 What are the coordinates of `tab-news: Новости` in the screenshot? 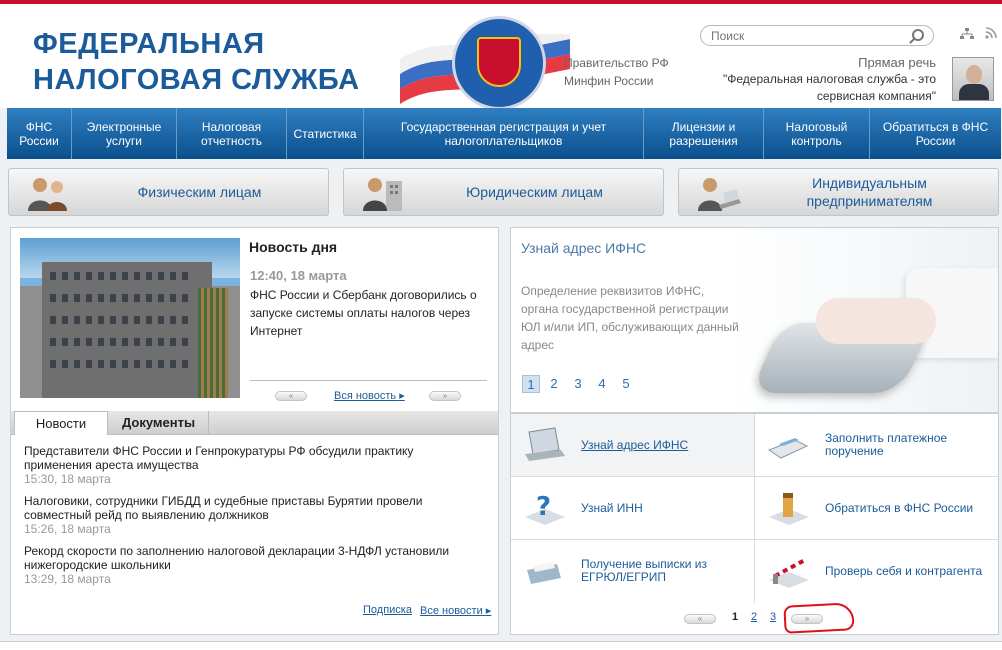 It's located at (61, 423).